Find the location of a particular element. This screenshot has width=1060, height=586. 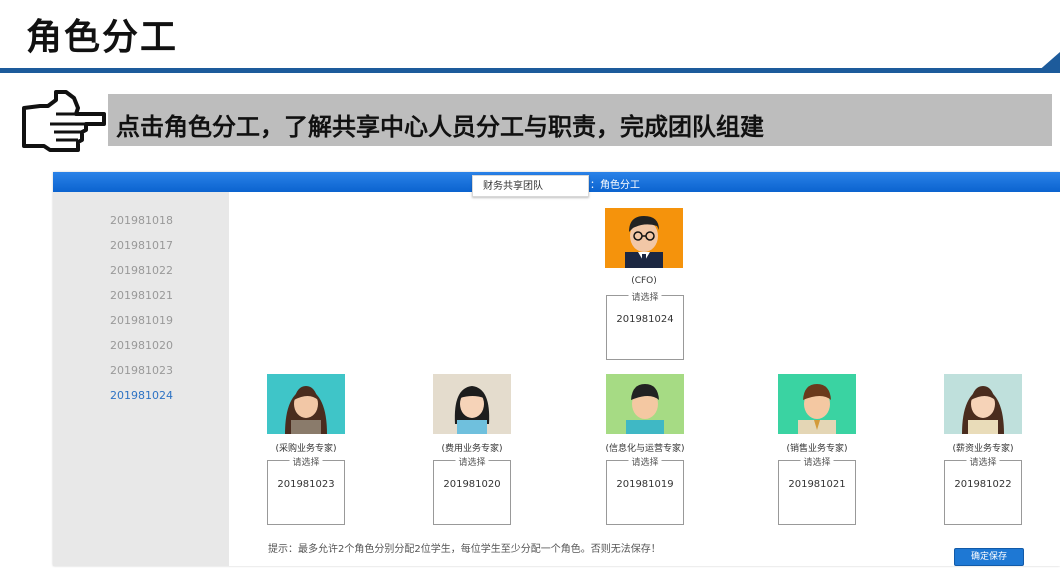

save-button: 确定保存 is located at coordinates (989, 557).